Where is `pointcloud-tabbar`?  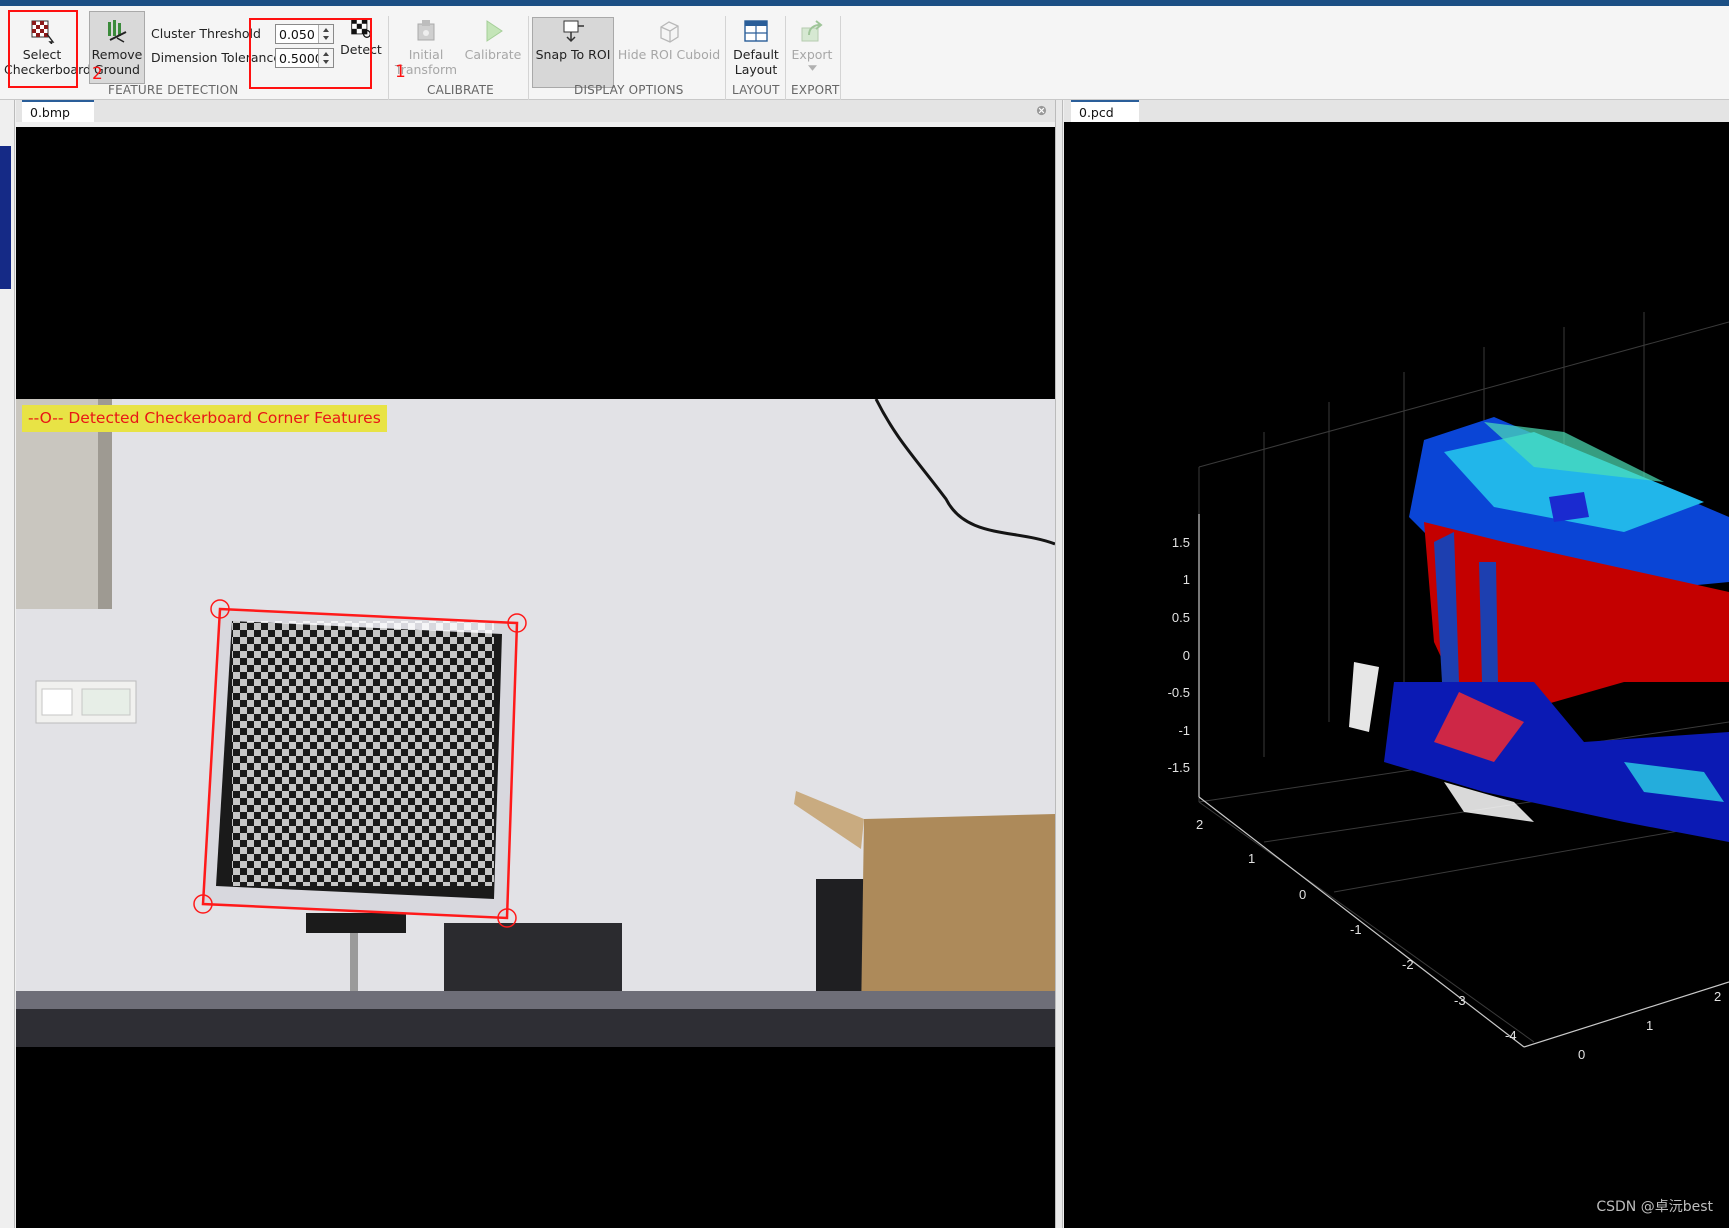 pointcloud-tabbar is located at coordinates (1396, 111).